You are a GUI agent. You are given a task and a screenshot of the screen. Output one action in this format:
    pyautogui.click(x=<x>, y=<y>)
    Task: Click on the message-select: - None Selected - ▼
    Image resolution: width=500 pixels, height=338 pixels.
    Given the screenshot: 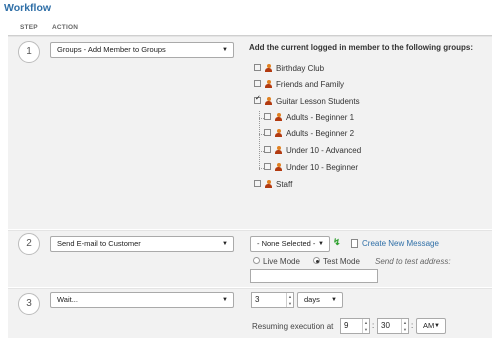 What is the action you would take?
    pyautogui.click(x=290, y=244)
    